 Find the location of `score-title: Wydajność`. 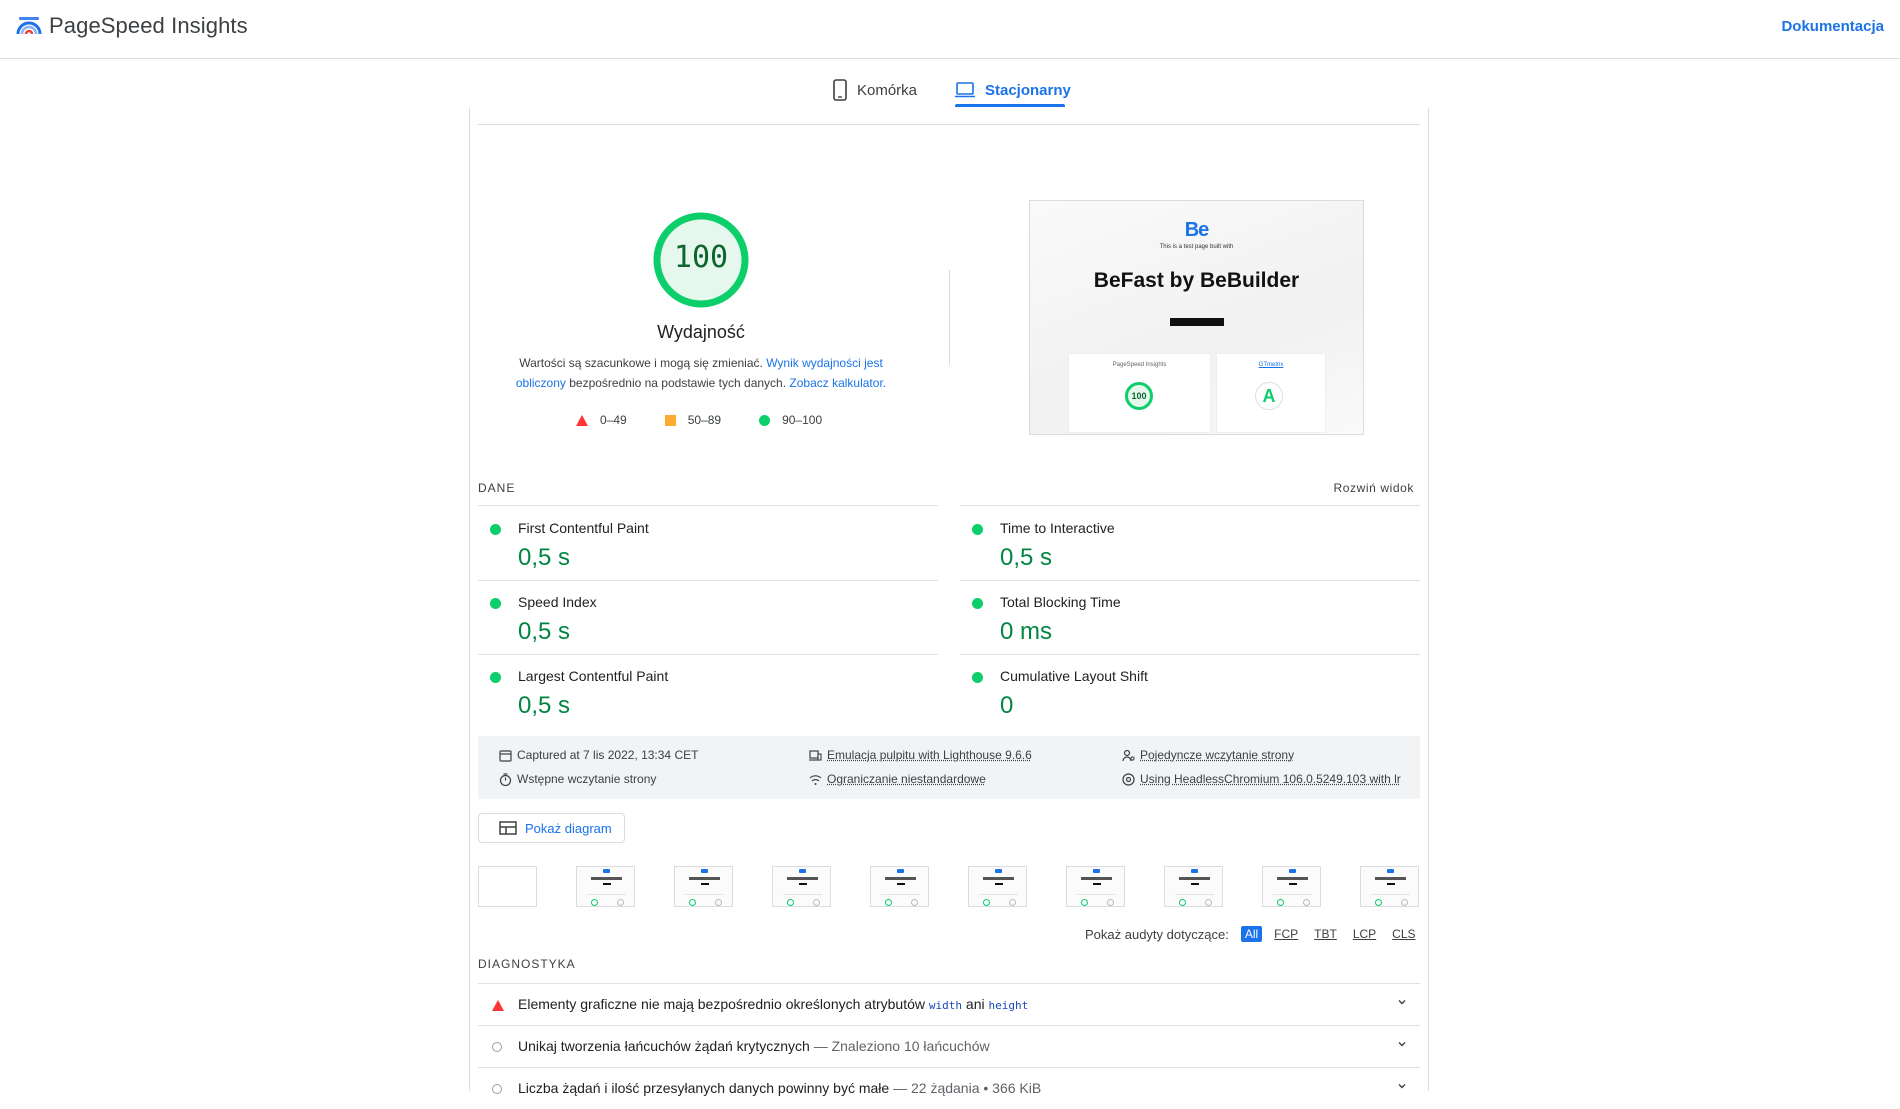

score-title: Wydajność is located at coordinates (701, 332).